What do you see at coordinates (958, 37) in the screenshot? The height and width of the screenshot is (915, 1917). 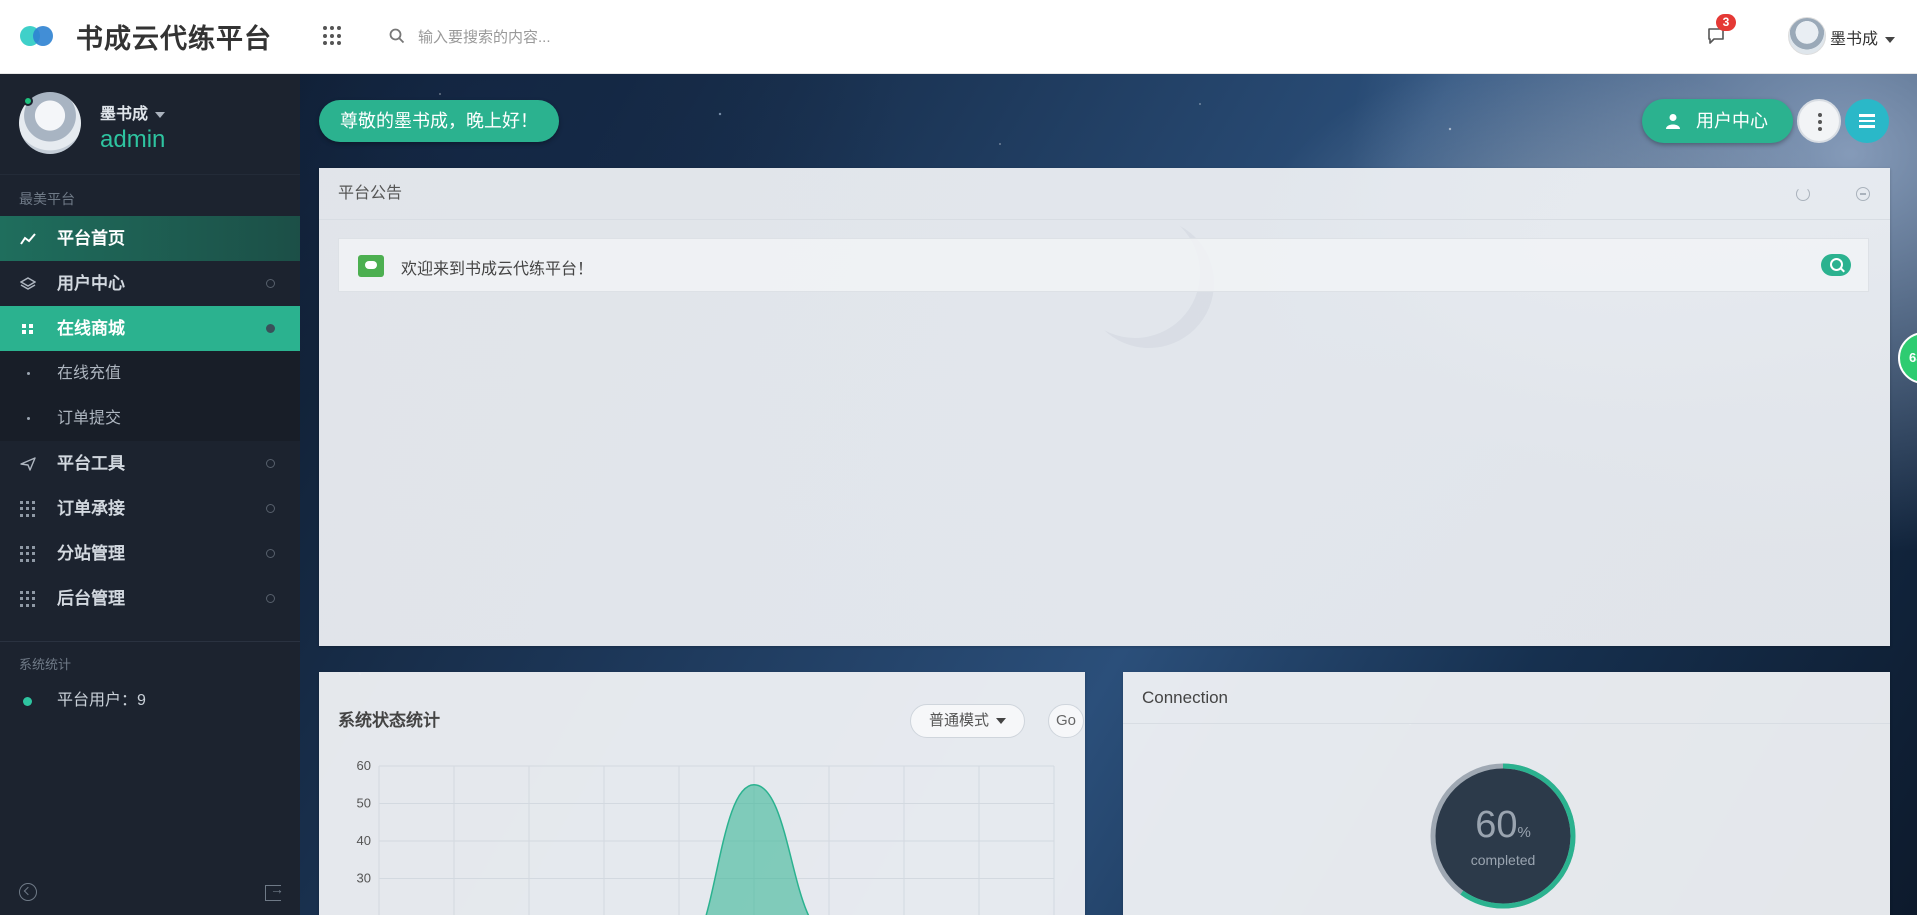 I see `top-header: 书成云代练平台 3 墨书成` at bounding box center [958, 37].